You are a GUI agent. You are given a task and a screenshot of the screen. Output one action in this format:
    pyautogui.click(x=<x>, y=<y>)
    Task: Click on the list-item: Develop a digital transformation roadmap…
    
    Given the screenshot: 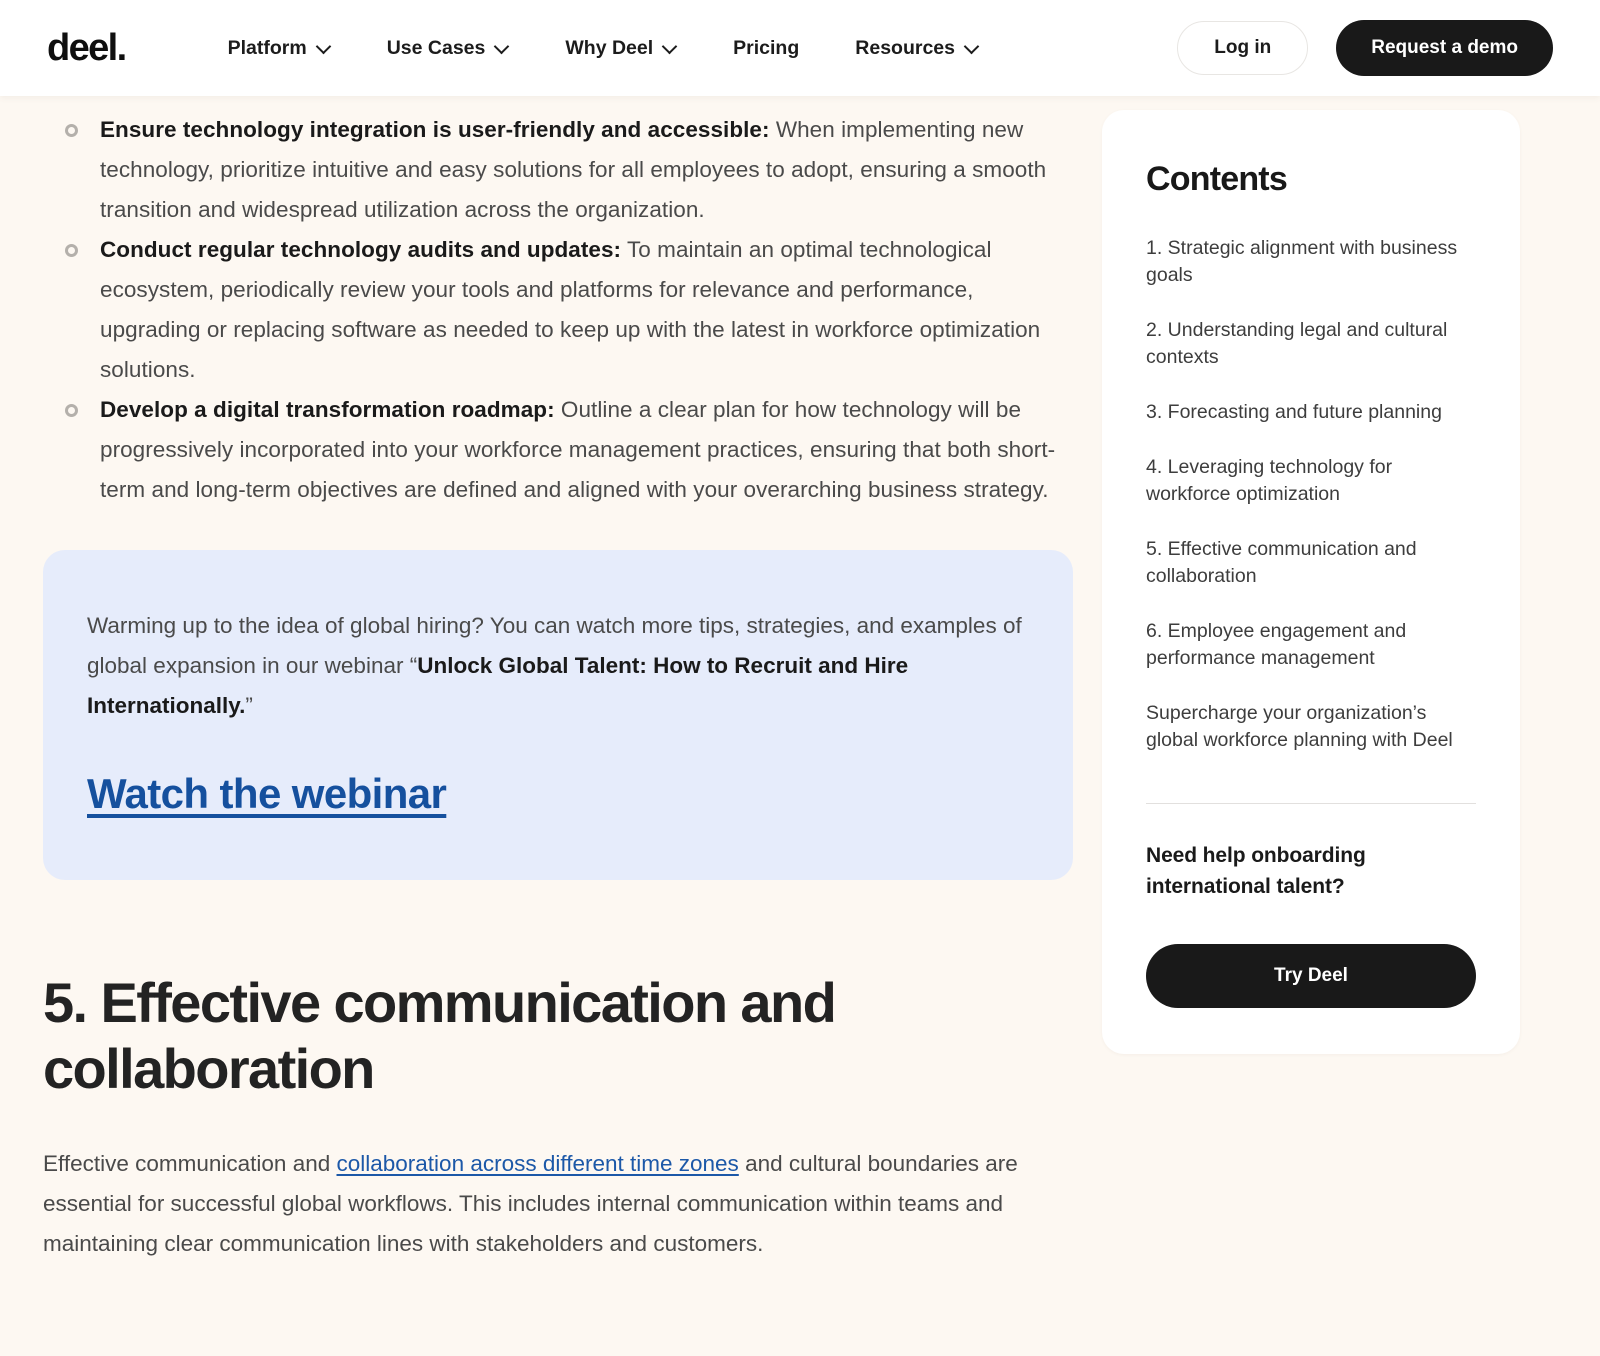 What is the action you would take?
    pyautogui.click(x=558, y=450)
    